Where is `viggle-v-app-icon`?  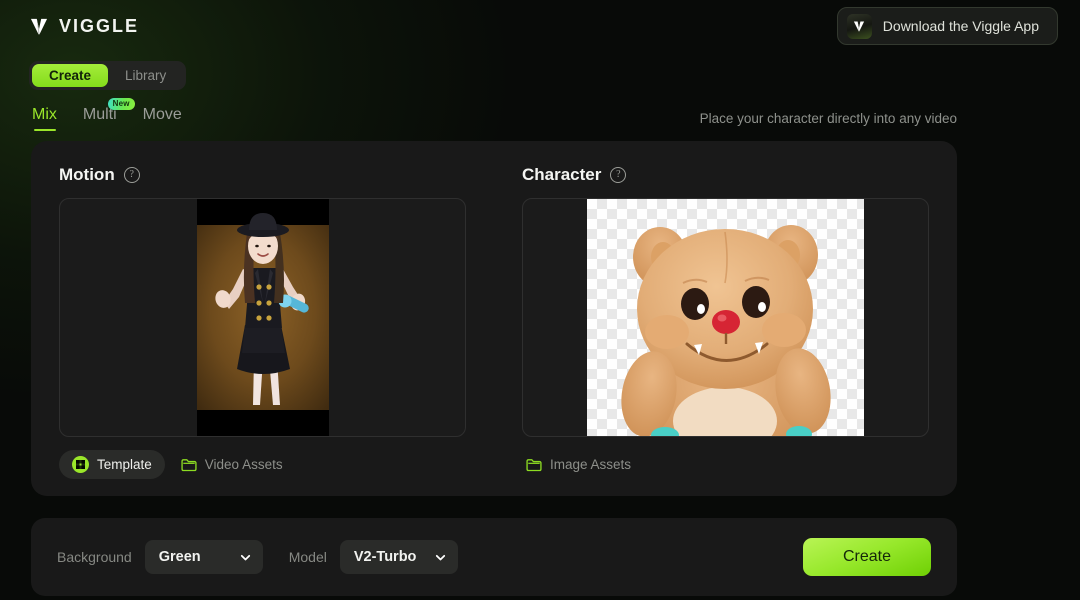 viggle-v-app-icon is located at coordinates (859, 26).